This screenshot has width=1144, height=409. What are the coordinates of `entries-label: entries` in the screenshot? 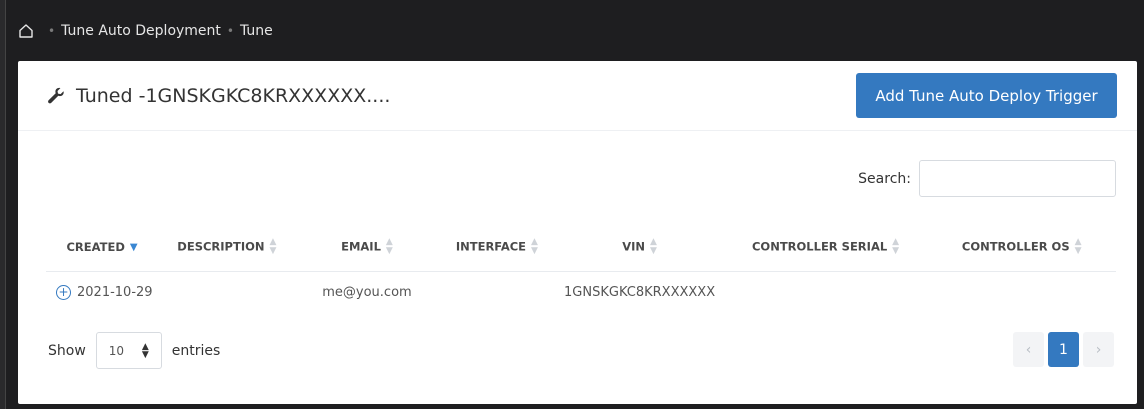 It's located at (196, 350).